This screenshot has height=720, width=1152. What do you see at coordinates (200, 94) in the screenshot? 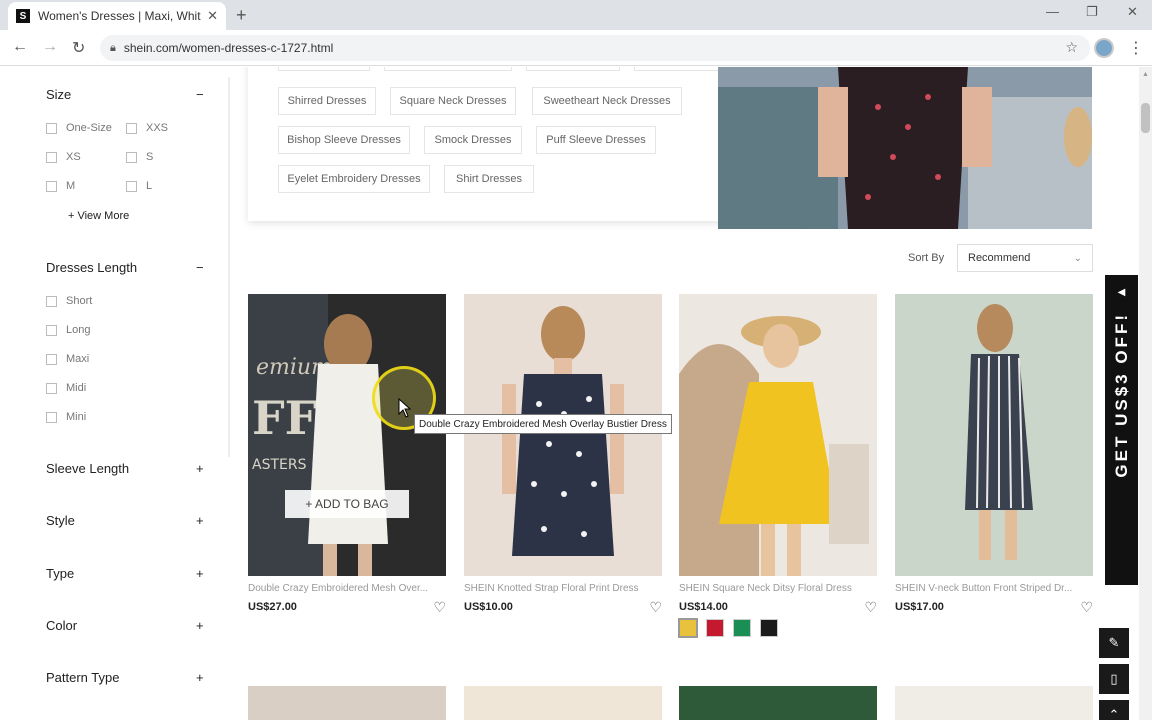
I see `facet-collapse-size: −` at bounding box center [200, 94].